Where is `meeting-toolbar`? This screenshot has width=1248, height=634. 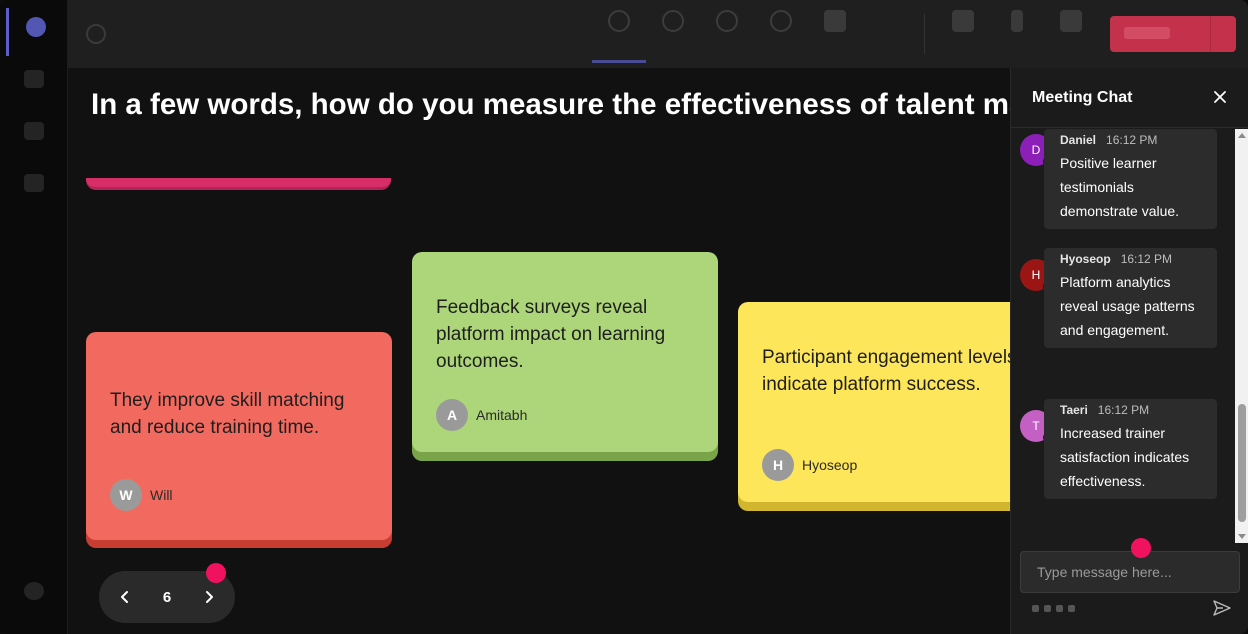 meeting-toolbar is located at coordinates (658, 34).